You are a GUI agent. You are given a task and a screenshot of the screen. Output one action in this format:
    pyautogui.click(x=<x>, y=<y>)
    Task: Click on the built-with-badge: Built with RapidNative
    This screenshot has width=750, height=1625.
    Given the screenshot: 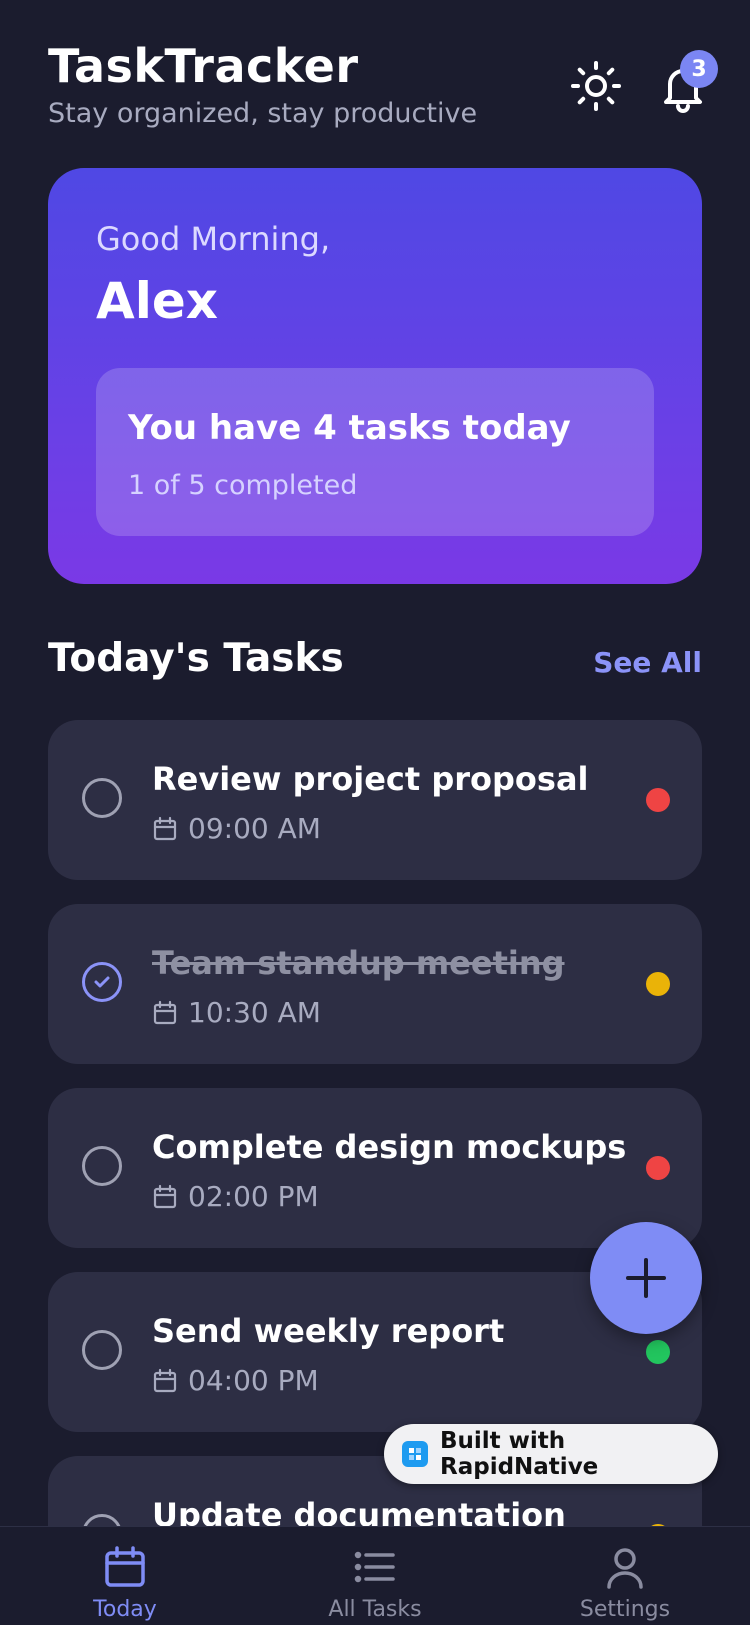 What is the action you would take?
    pyautogui.click(x=551, y=1454)
    